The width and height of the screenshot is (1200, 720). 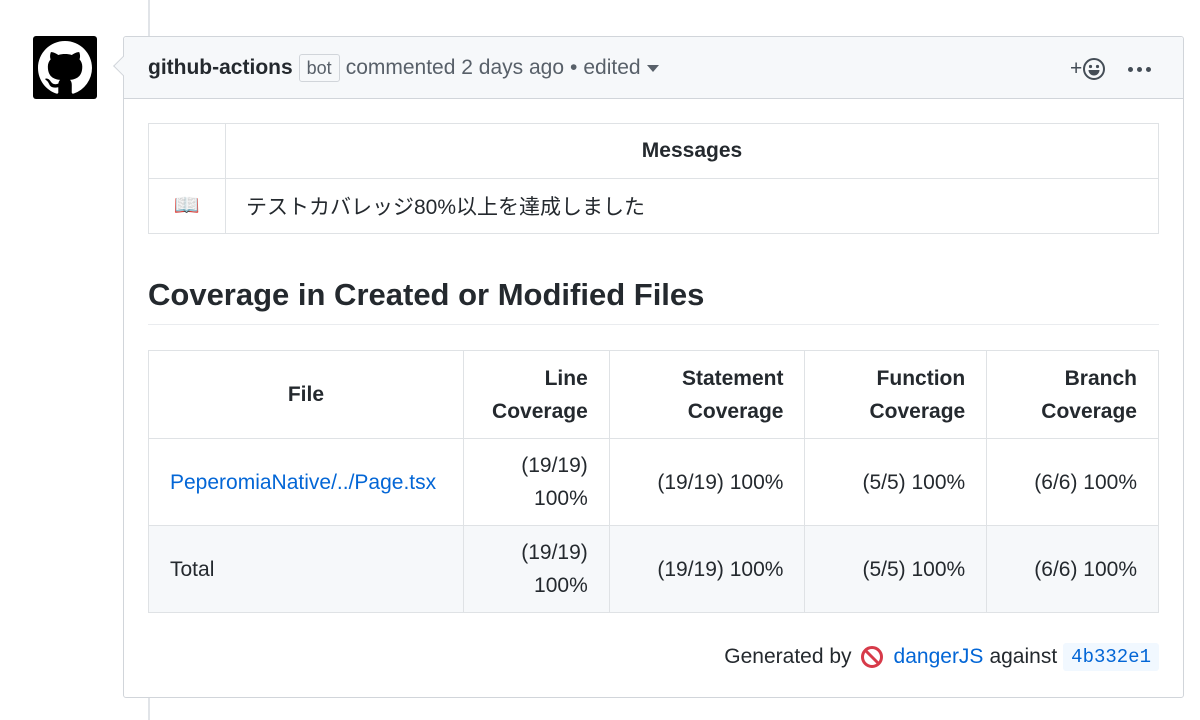 What do you see at coordinates (692, 206) in the screenshot?
I see `message-text: テストカバレッジ80%以上を達成しました` at bounding box center [692, 206].